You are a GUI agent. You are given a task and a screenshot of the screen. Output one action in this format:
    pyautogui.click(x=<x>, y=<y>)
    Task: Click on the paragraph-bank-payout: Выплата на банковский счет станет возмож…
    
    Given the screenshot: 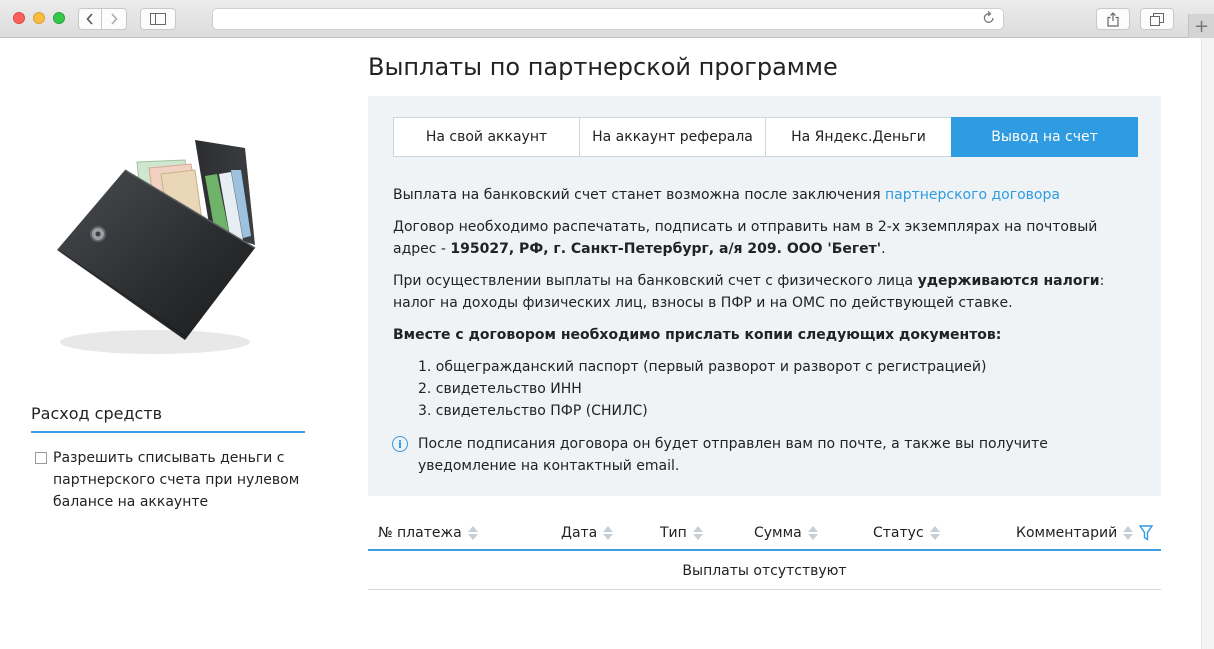 What is the action you would take?
    pyautogui.click(x=726, y=195)
    